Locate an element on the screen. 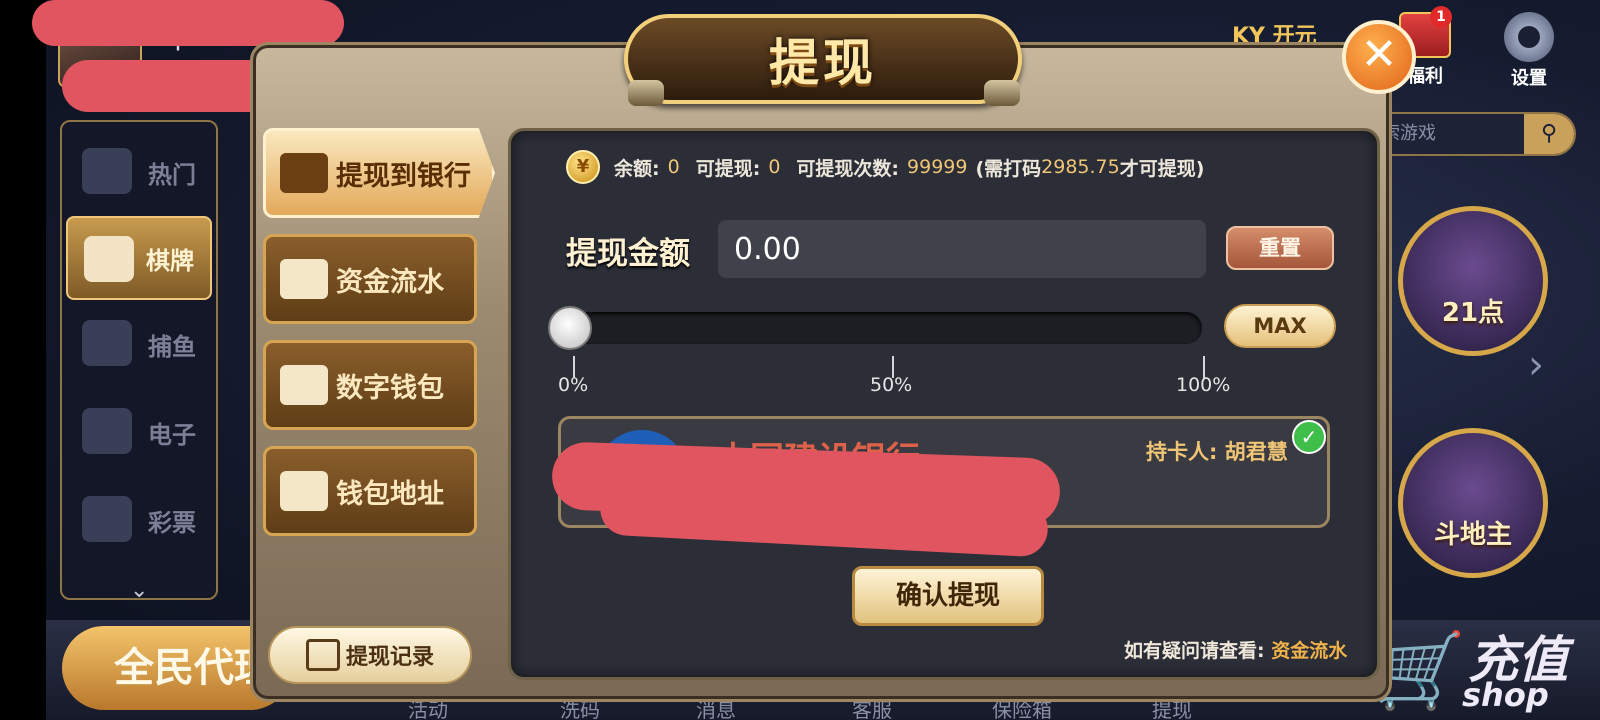 The width and height of the screenshot is (1600, 720). tab-withdraw-to-bank: 提现到银行 is located at coordinates (379, 173).